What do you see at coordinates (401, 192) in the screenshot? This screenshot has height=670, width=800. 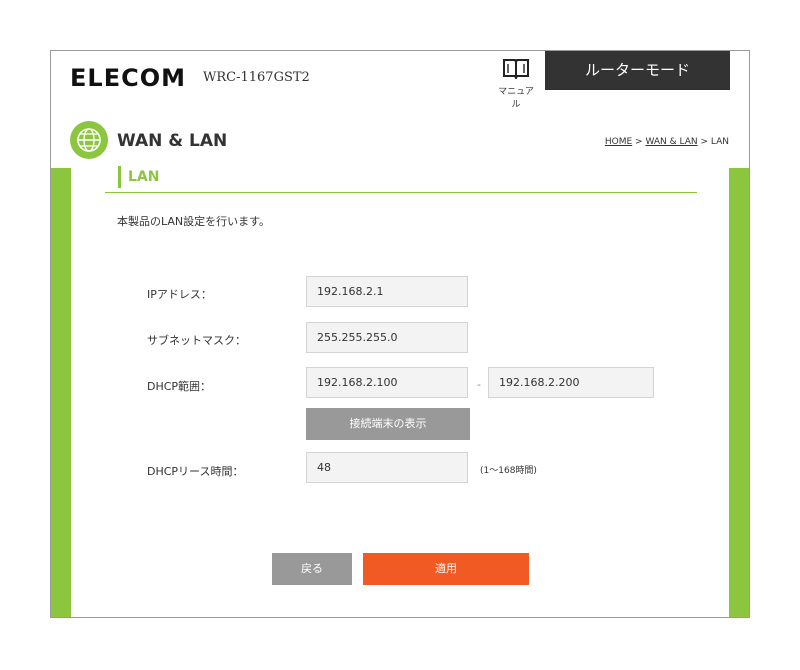 I see `section-divider` at bounding box center [401, 192].